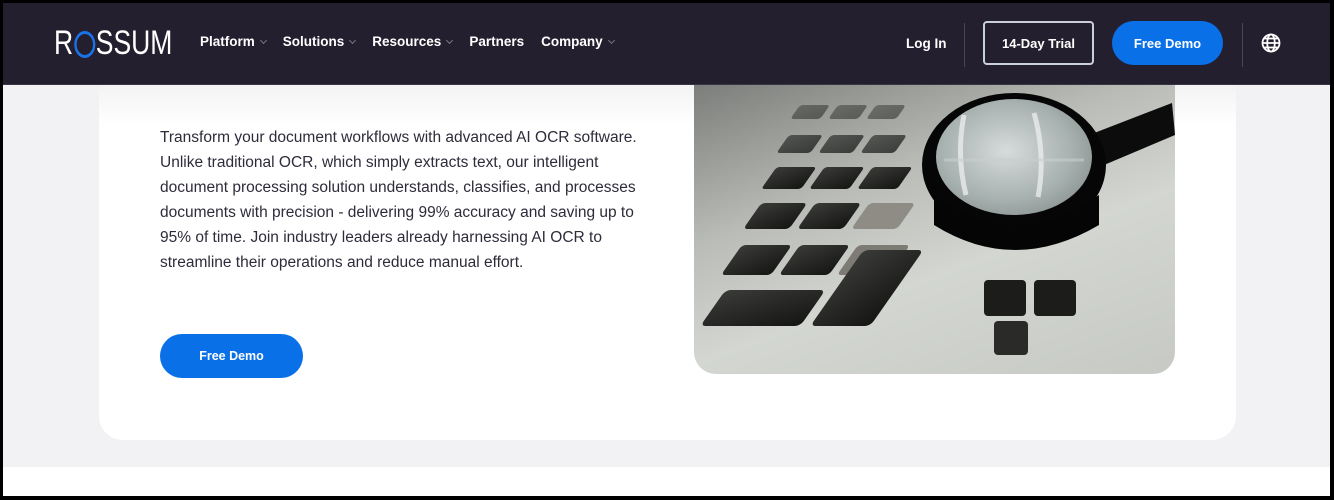  I want to click on nav-item-resources: Resources, so click(413, 41).